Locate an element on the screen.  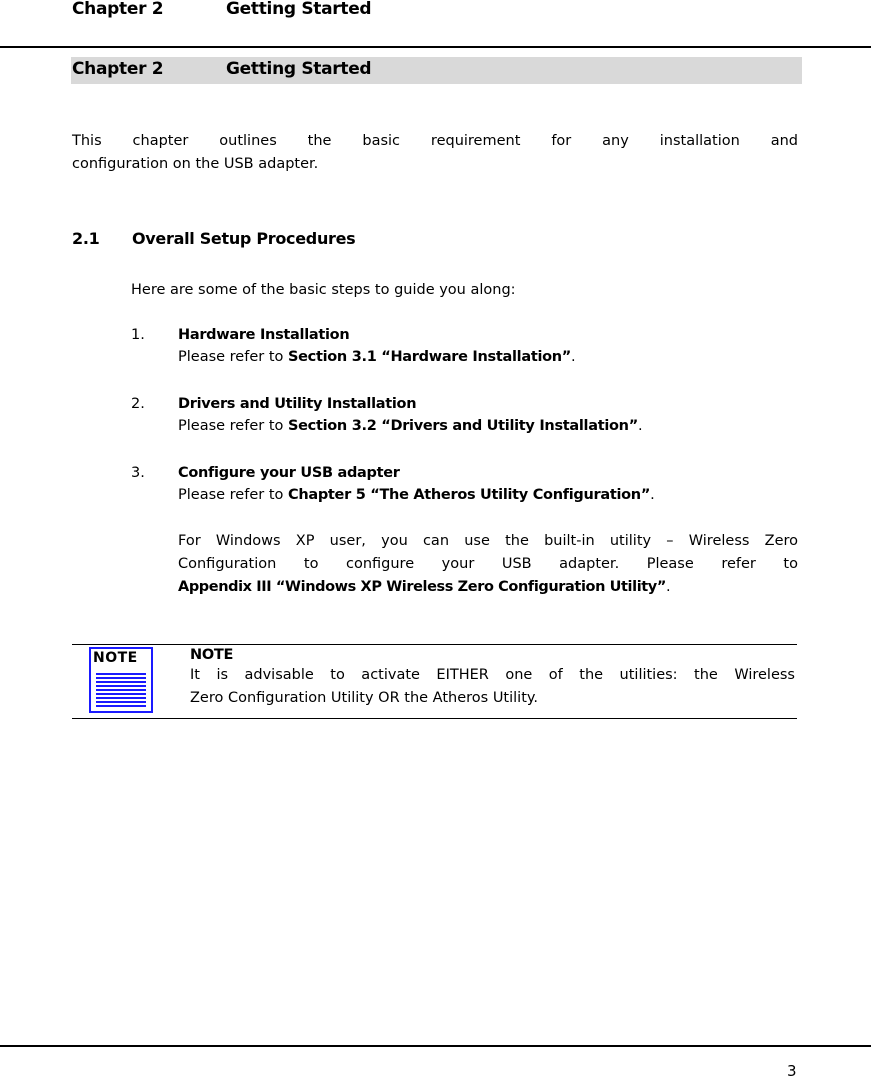
page-number: 3 is located at coordinates (792, 1071).